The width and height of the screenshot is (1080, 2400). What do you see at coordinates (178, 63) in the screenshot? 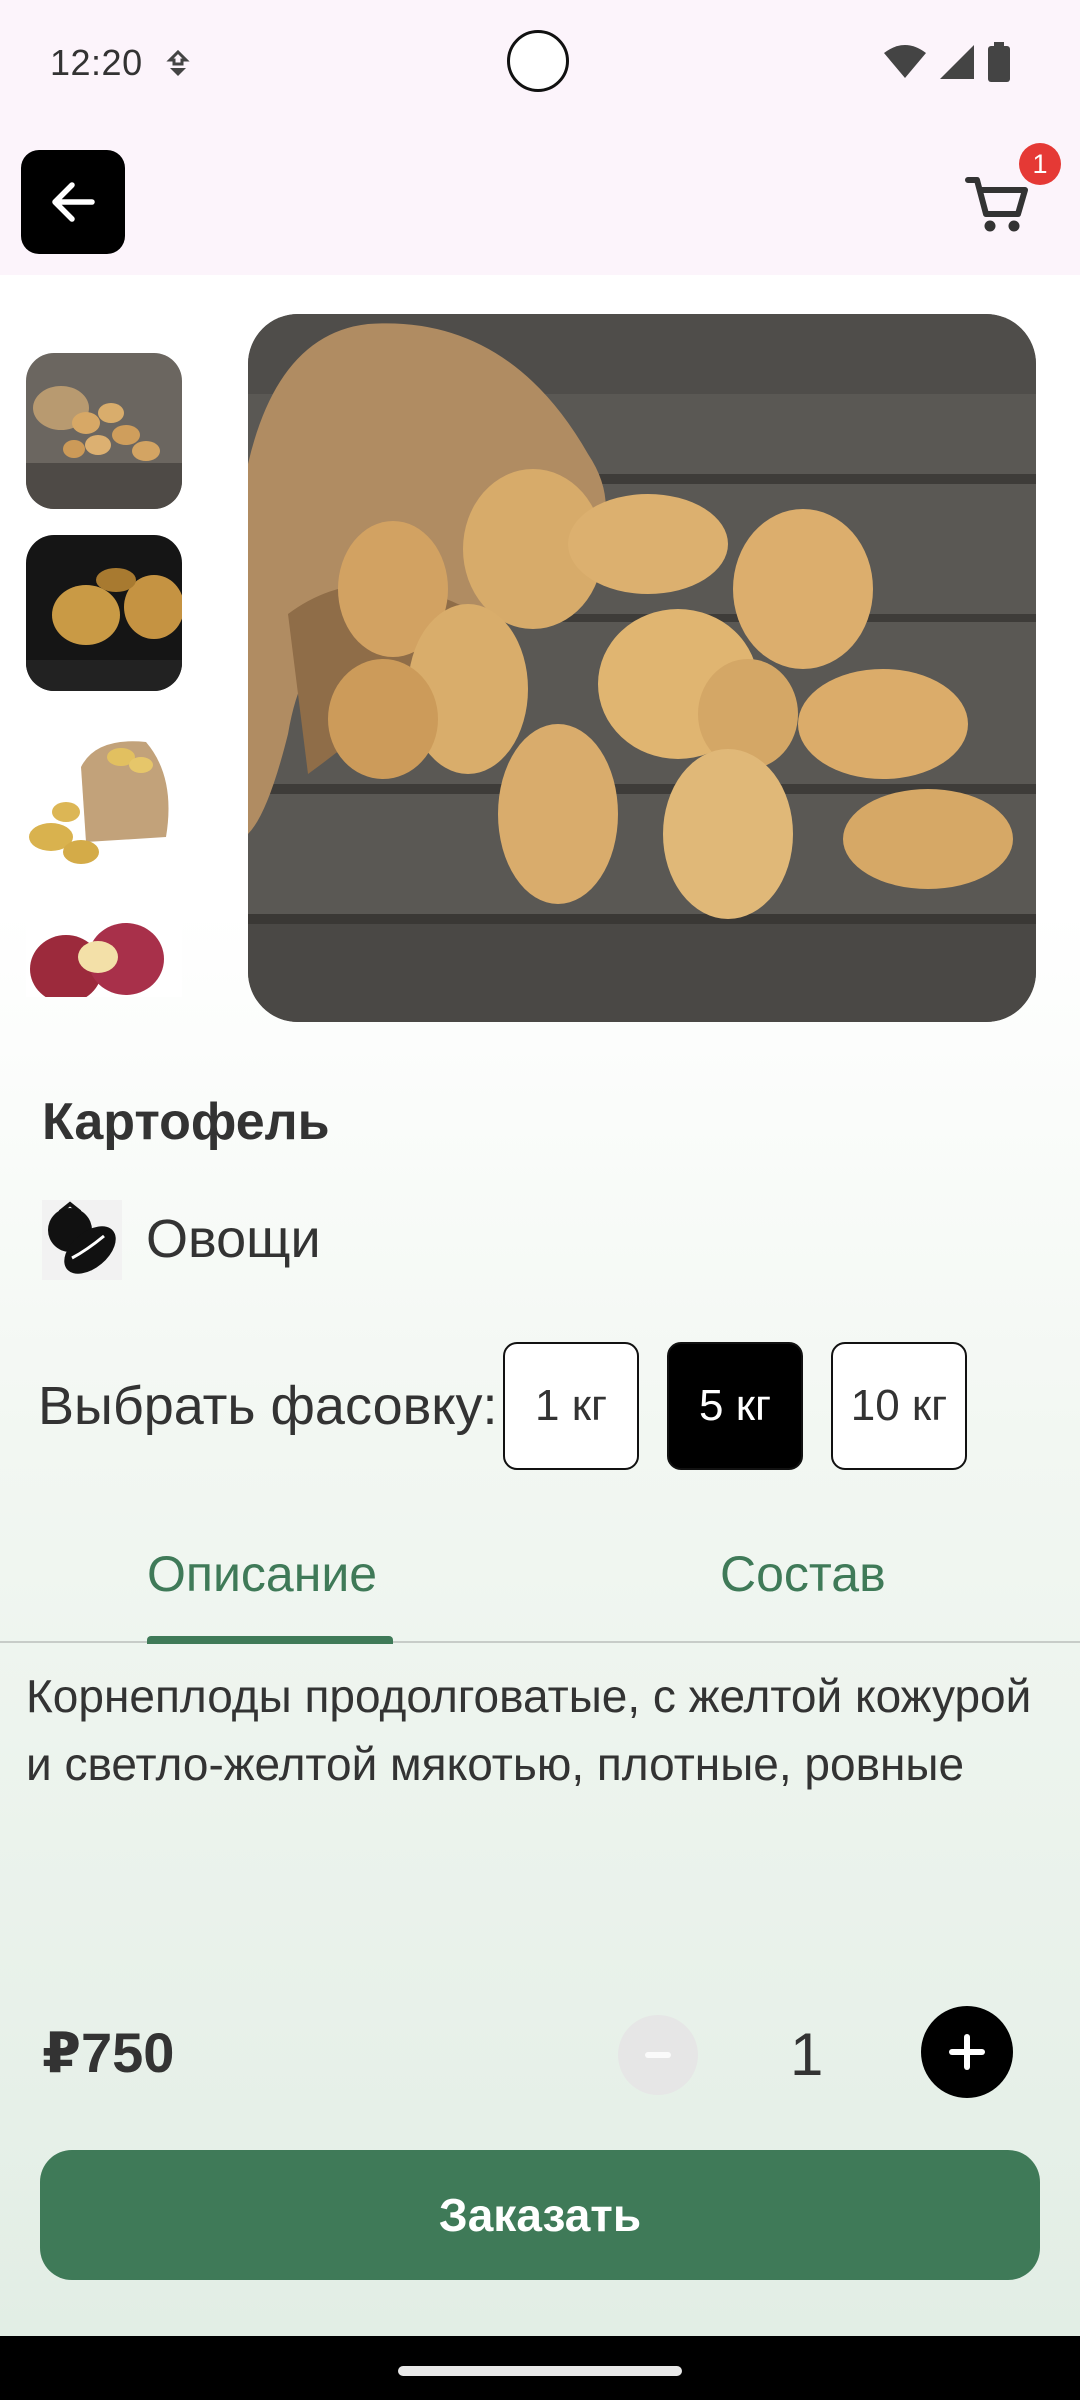
I see `data-saver-icon` at bounding box center [178, 63].